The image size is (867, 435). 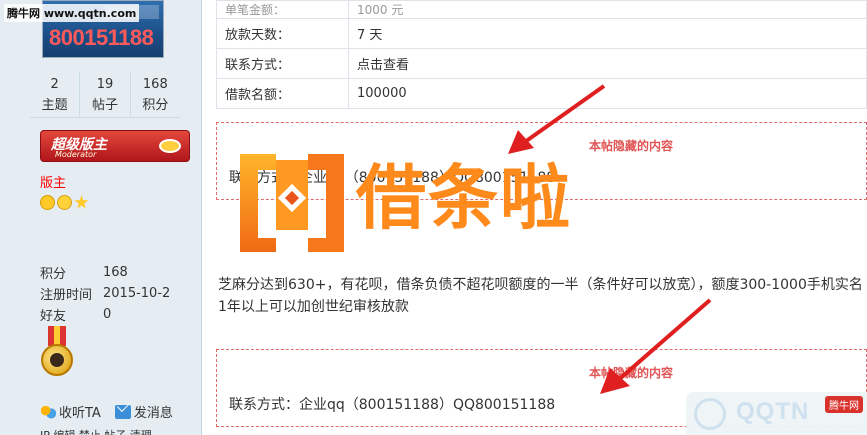 I want to click on table-row: 单笔金额： 1000 元, so click(x=541, y=9).